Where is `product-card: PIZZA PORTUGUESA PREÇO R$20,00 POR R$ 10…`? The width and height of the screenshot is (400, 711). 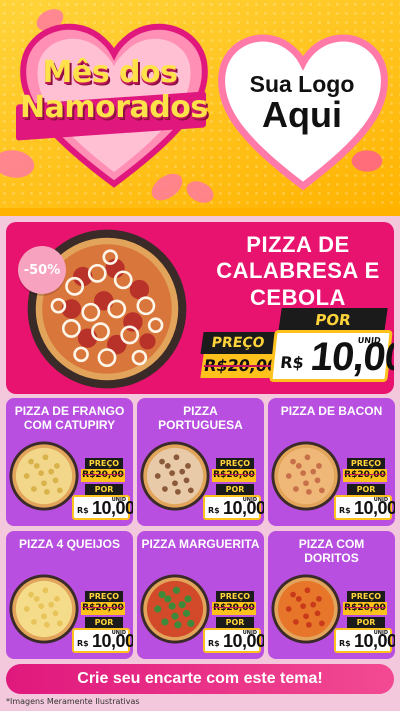 product-card: PIZZA PORTUGUESA PREÇO R$20,00 POR R$ 10… is located at coordinates (200, 462).